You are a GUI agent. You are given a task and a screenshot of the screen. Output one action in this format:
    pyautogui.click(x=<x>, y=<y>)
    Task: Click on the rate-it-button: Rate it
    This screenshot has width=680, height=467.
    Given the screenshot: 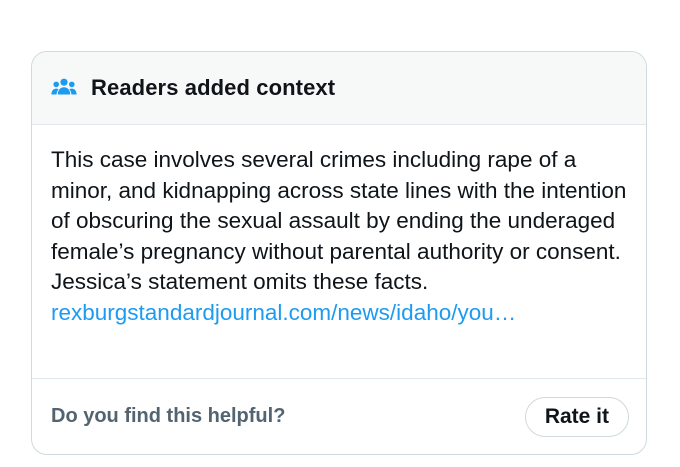 What is the action you would take?
    pyautogui.click(x=576, y=416)
    